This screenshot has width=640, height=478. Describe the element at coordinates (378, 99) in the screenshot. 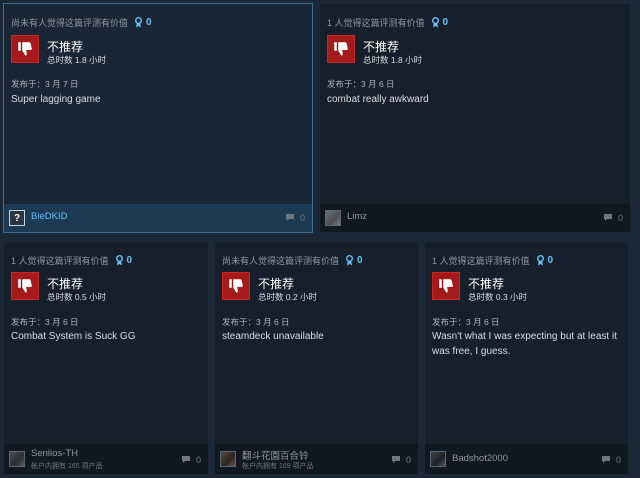

I see `review-text: combat really awkward` at that location.